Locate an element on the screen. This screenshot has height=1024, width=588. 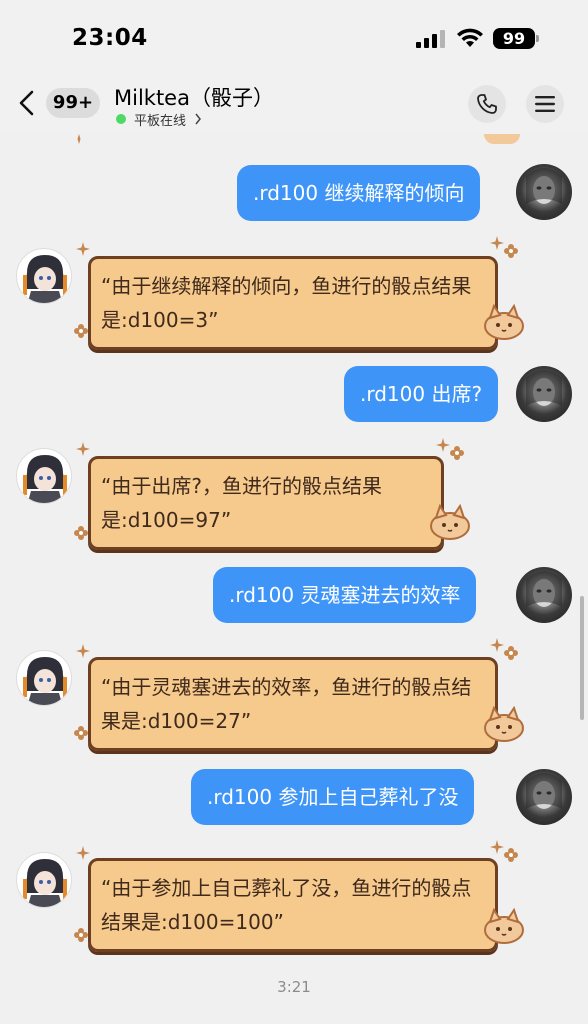
cat-deco-icon is located at coordinates (502, 139).